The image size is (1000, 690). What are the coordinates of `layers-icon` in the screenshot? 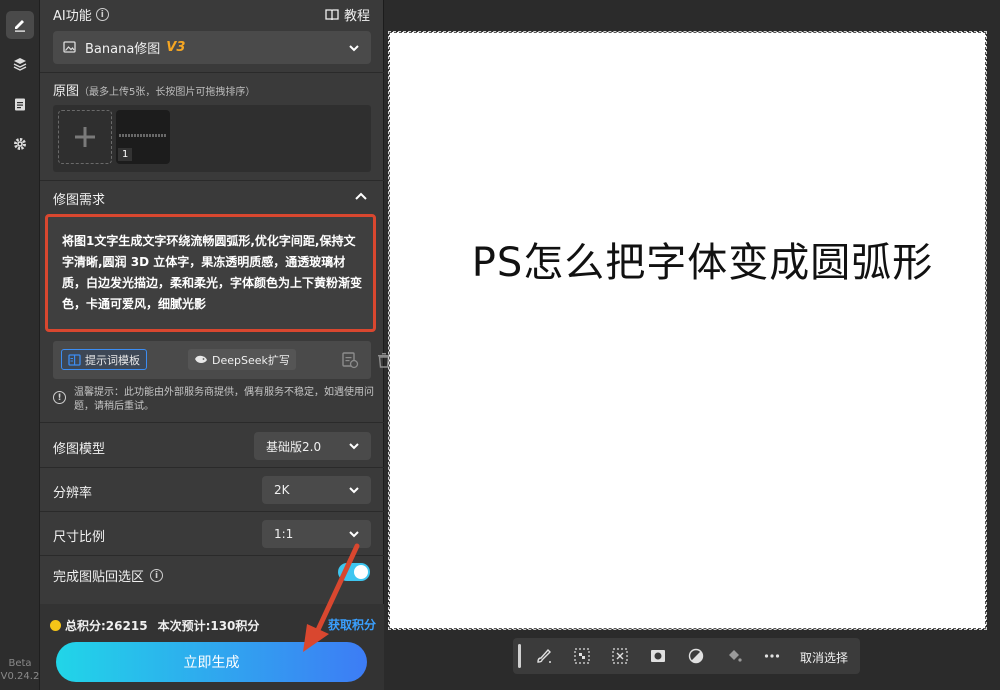 It's located at (20, 64).